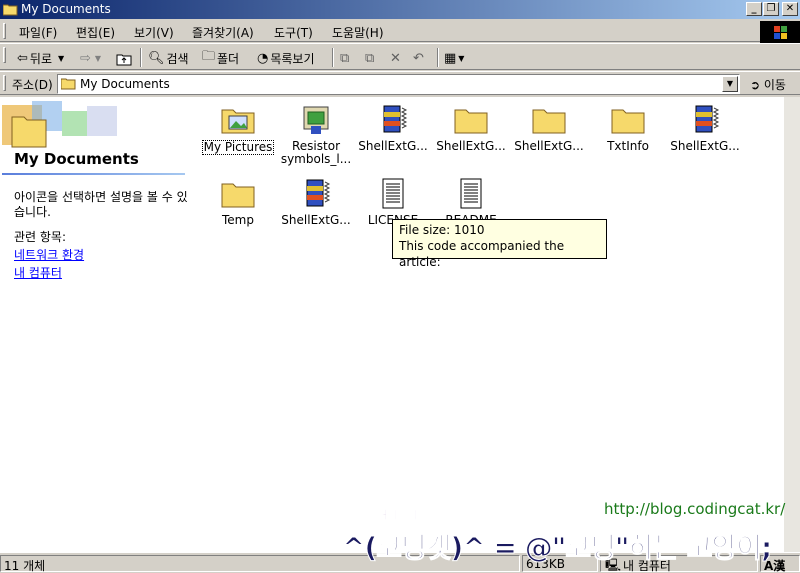 The image size is (800, 573). I want to click on back-label: 뒤로, so click(40, 58).